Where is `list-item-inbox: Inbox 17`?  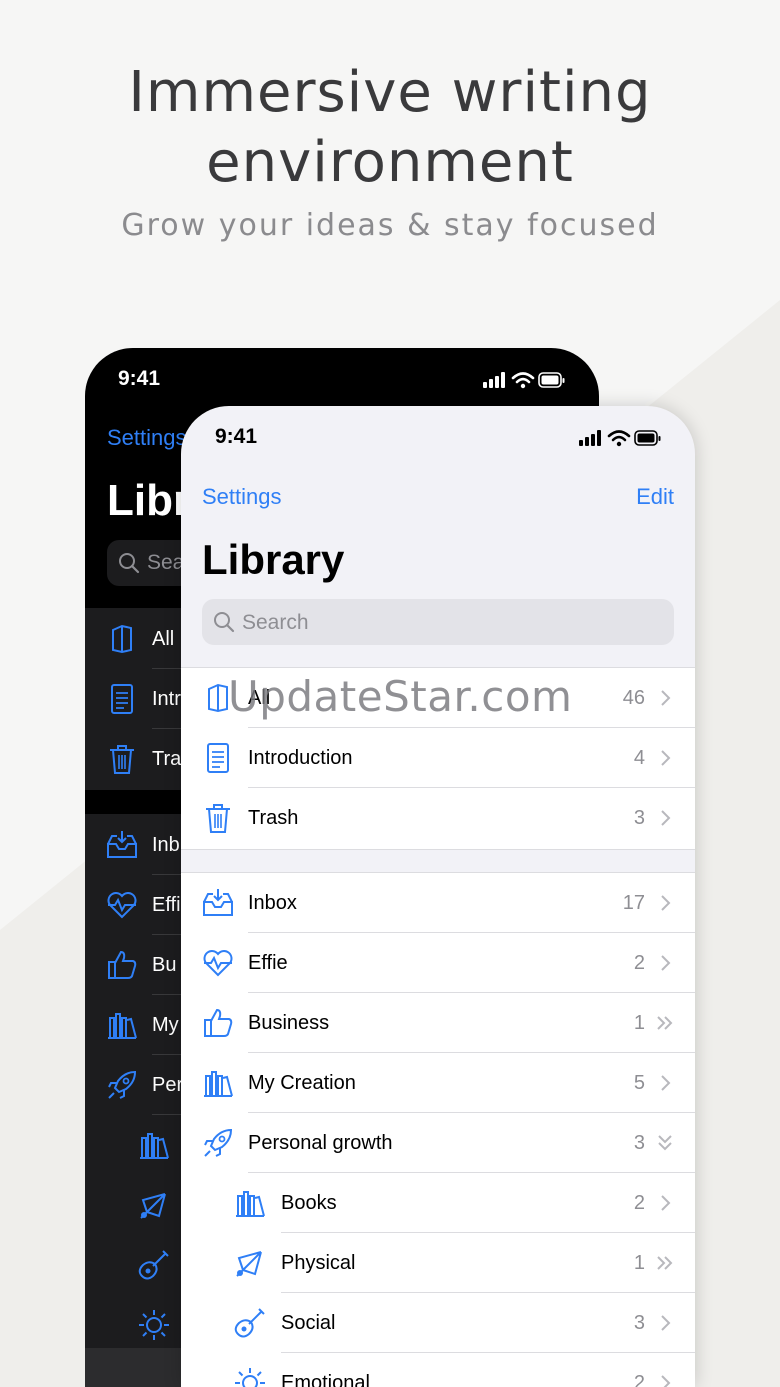
list-item-inbox: Inbox 17 is located at coordinates (438, 903).